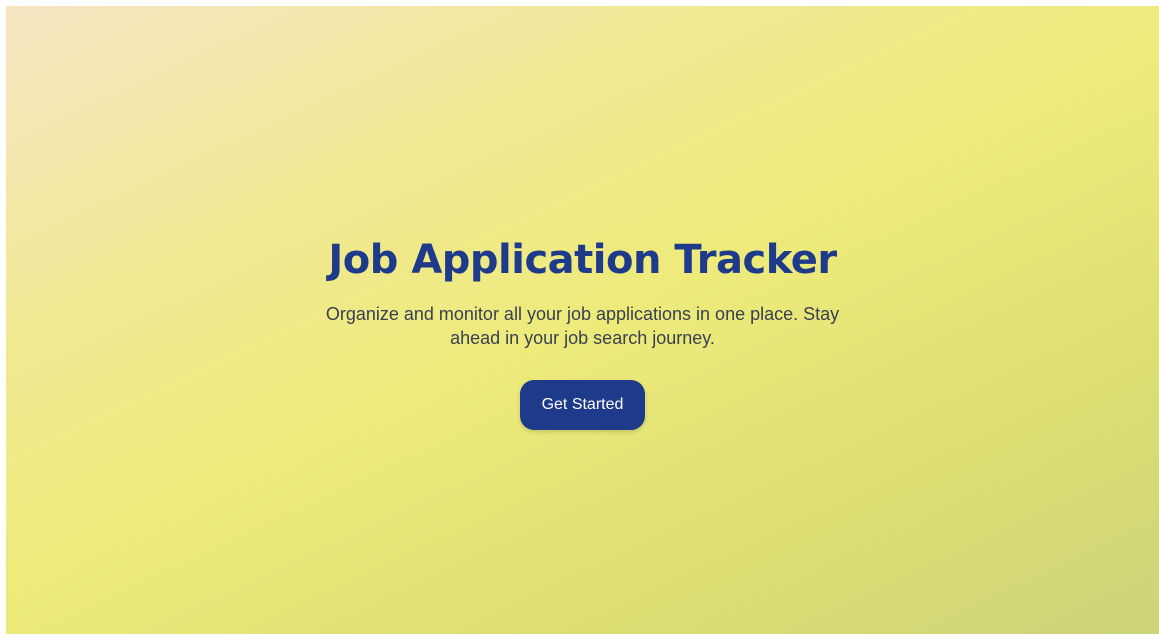  I want to click on get-started-button: Get Started, so click(582, 405).